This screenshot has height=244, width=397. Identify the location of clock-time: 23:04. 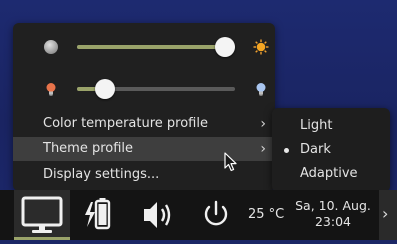
(333, 221).